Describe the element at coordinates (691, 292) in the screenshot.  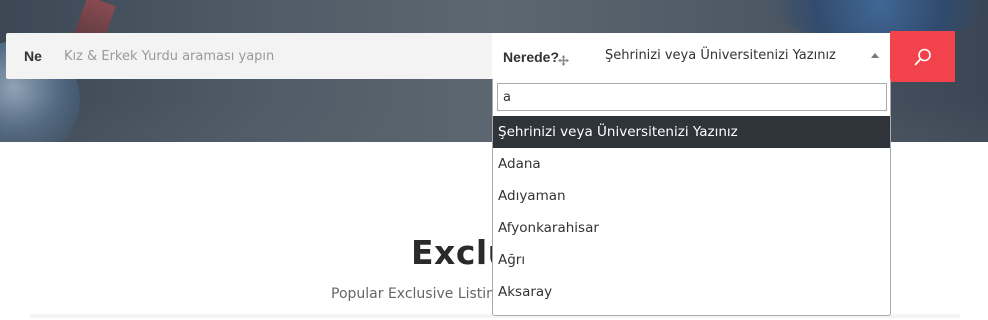
I see `dropdown-option: Aksaray` at that location.